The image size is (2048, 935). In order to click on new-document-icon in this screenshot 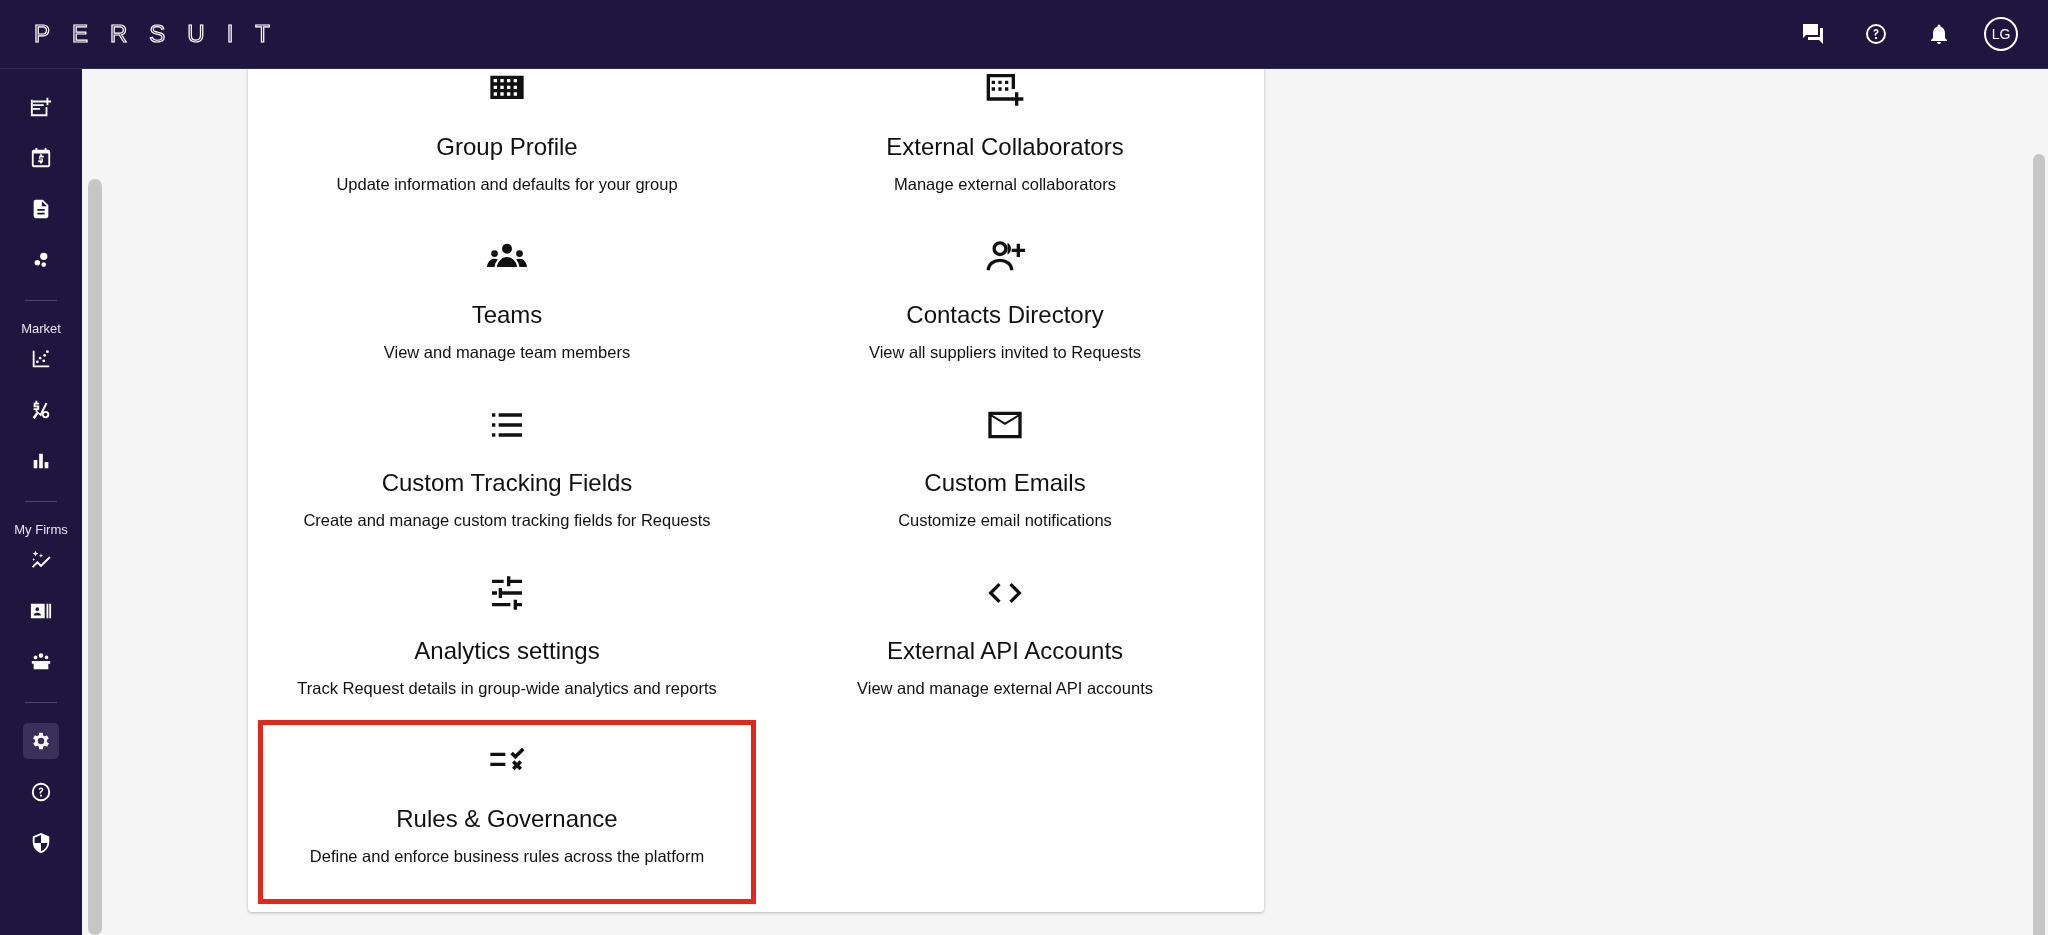, I will do `click(41, 107)`.